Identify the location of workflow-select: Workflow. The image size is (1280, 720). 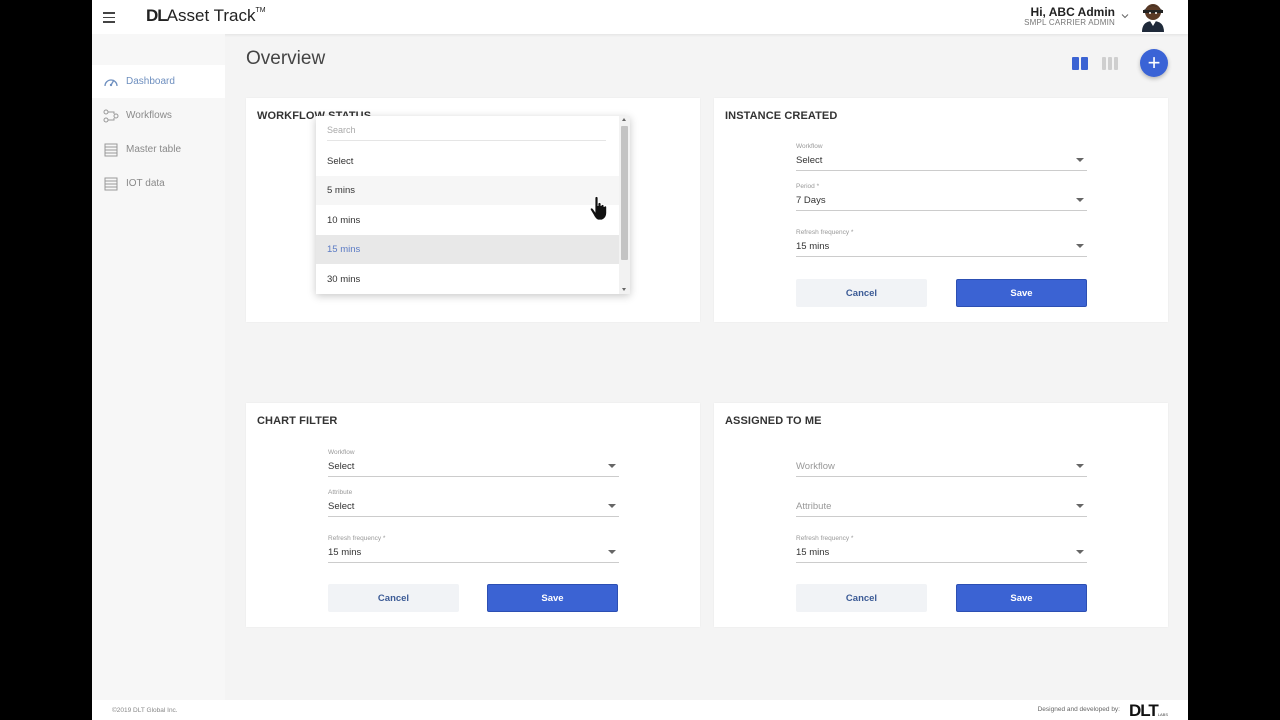
(941, 463).